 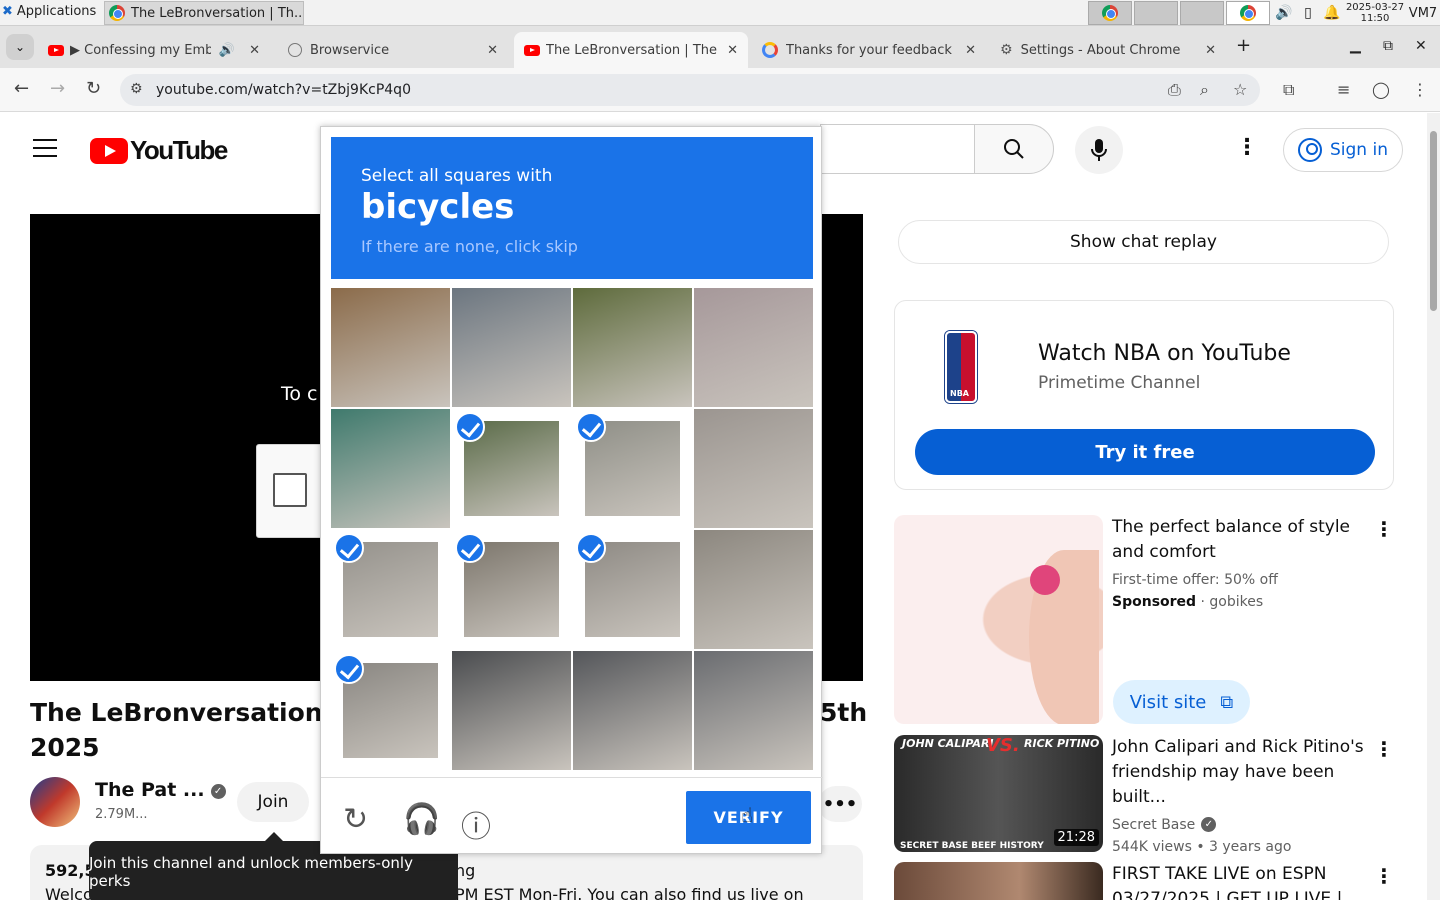 I want to click on scrollbar-thumb, so click(x=1433, y=221).